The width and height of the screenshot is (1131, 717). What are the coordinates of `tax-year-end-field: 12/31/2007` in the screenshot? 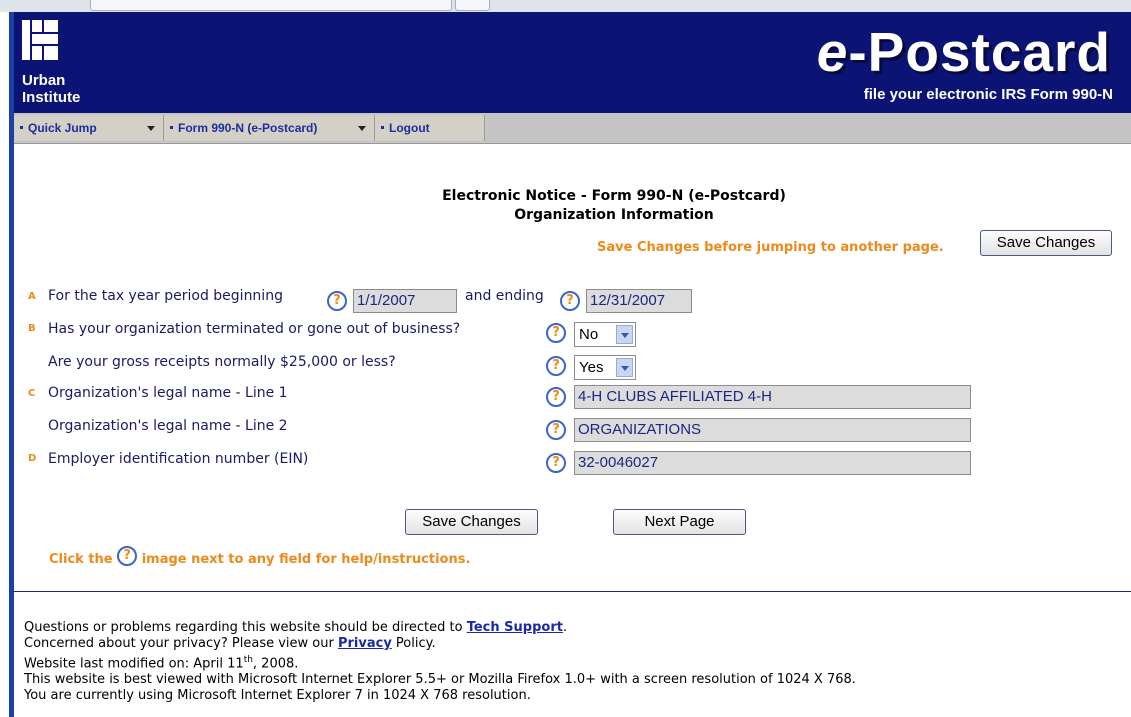 It's located at (639, 301).